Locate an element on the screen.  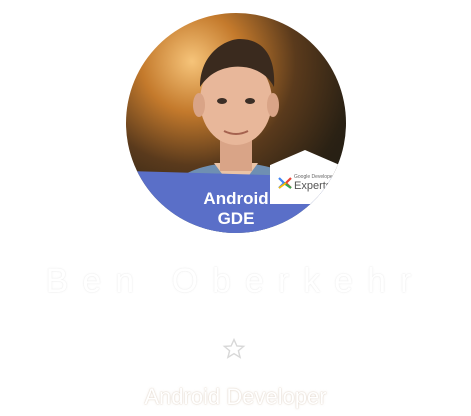
profile-role: Android Developer is located at coordinates (235, 396).